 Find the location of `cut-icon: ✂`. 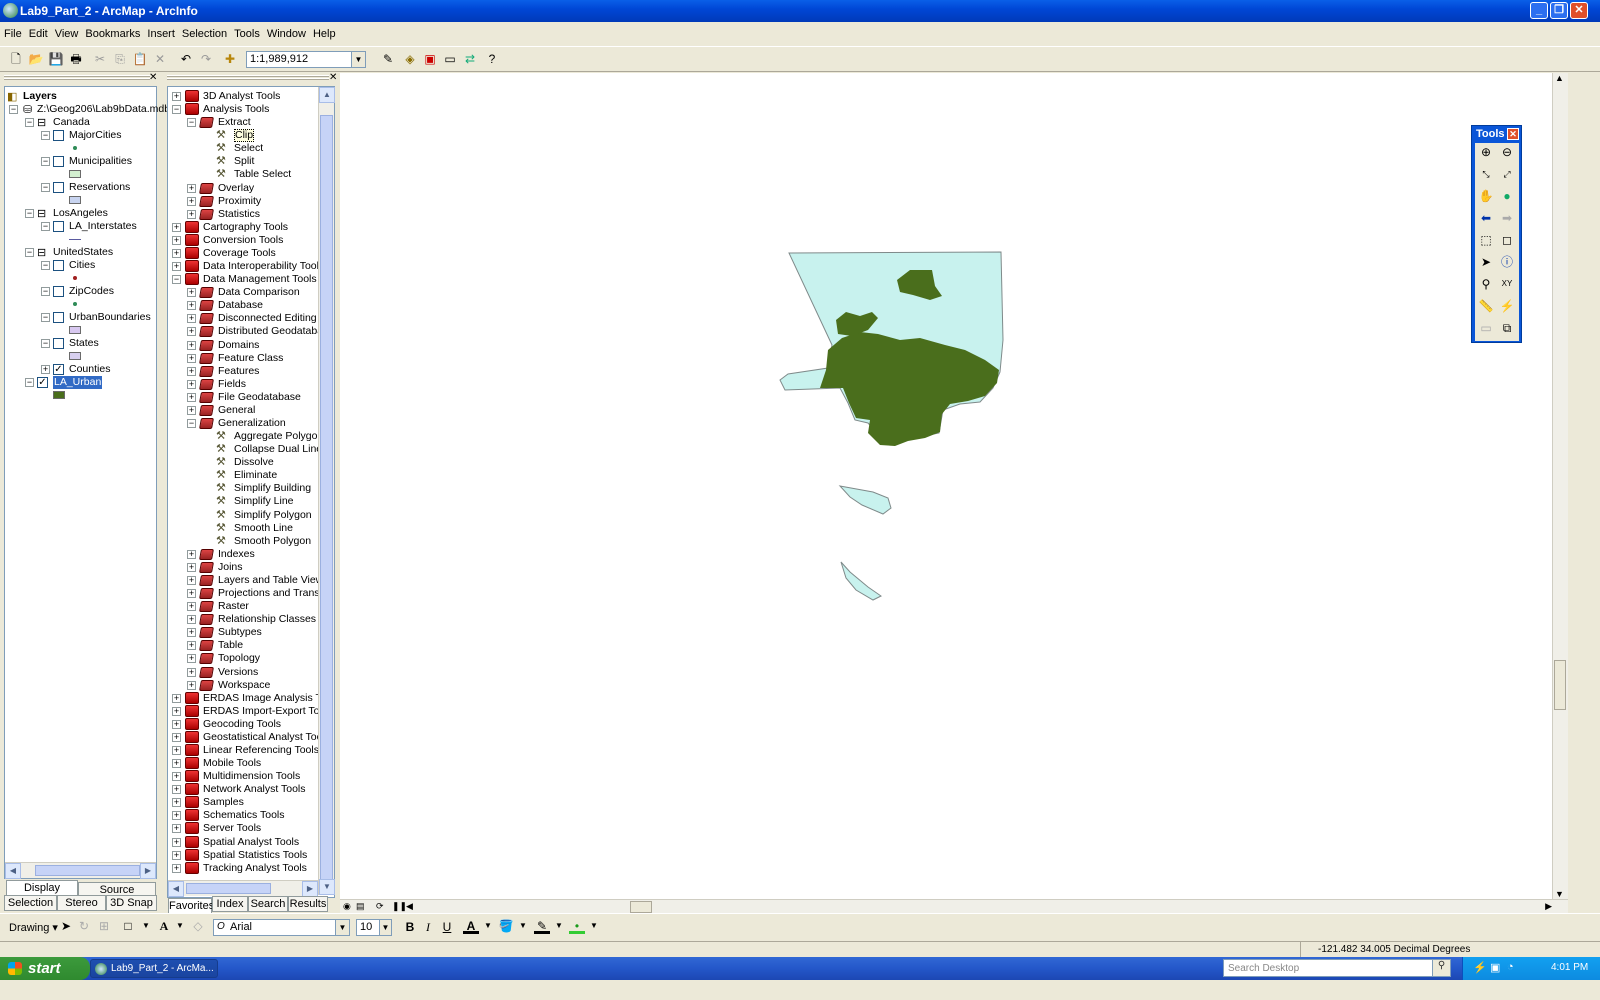

cut-icon: ✂ is located at coordinates (100, 59).